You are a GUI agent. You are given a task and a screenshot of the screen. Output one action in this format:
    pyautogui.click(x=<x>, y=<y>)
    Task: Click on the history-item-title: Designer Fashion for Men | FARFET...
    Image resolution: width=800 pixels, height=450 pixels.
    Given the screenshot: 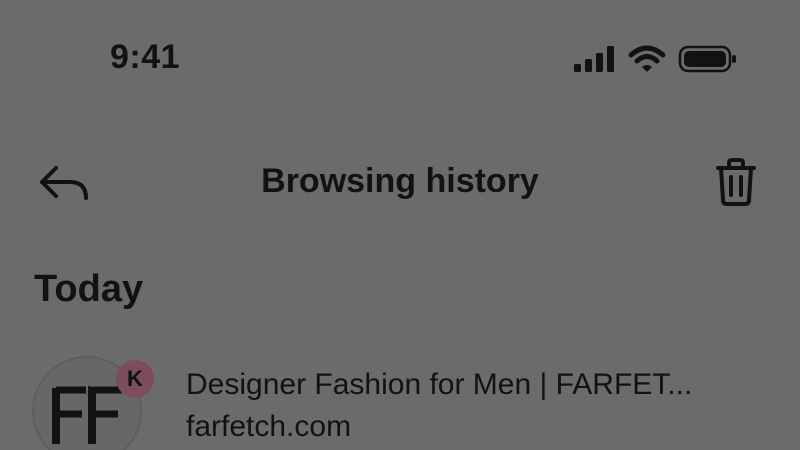 What is the action you would take?
    pyautogui.click(x=439, y=384)
    